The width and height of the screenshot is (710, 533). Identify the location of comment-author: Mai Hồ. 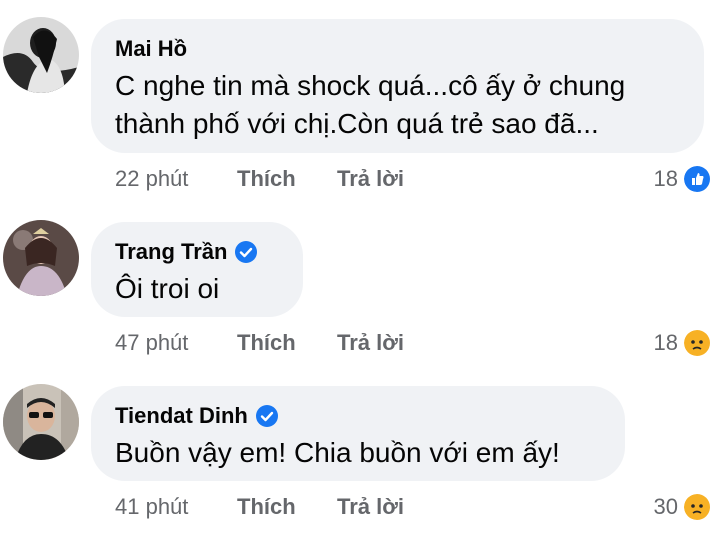
(397, 49).